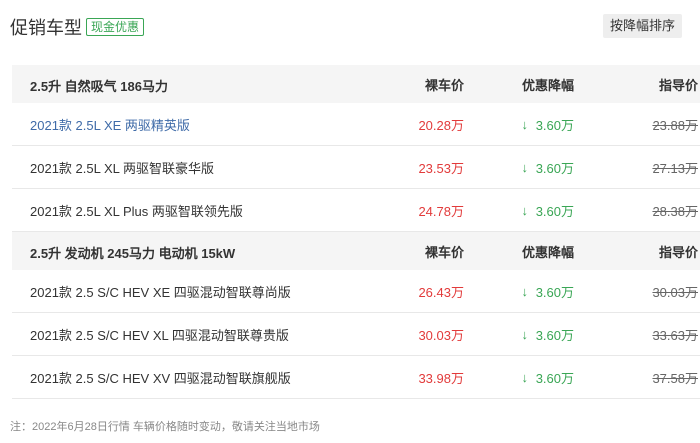 This screenshot has width=700, height=443. Describe the element at coordinates (675, 335) in the screenshot. I see `guide-price-value: 33.63万` at that location.